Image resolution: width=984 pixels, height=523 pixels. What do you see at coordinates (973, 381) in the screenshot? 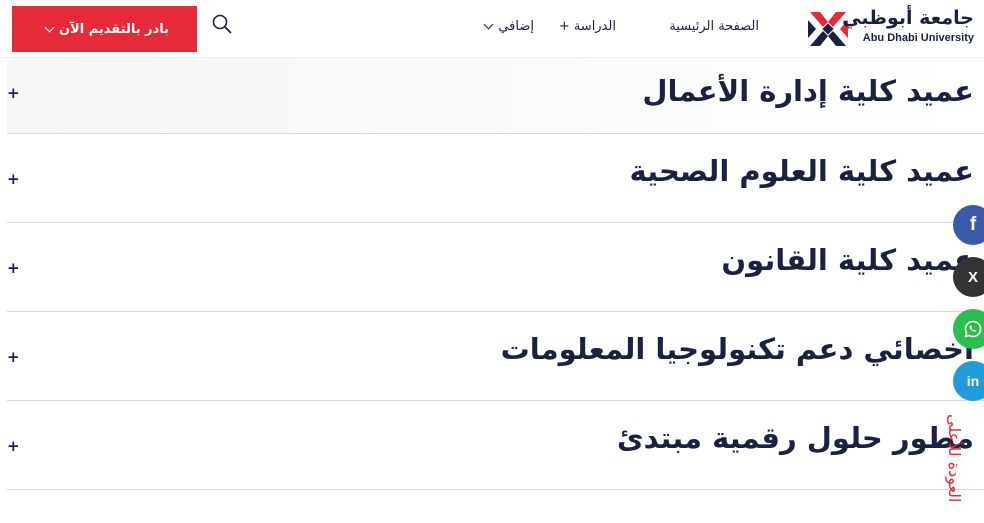
I see `linkedin-icon: in` at bounding box center [973, 381].